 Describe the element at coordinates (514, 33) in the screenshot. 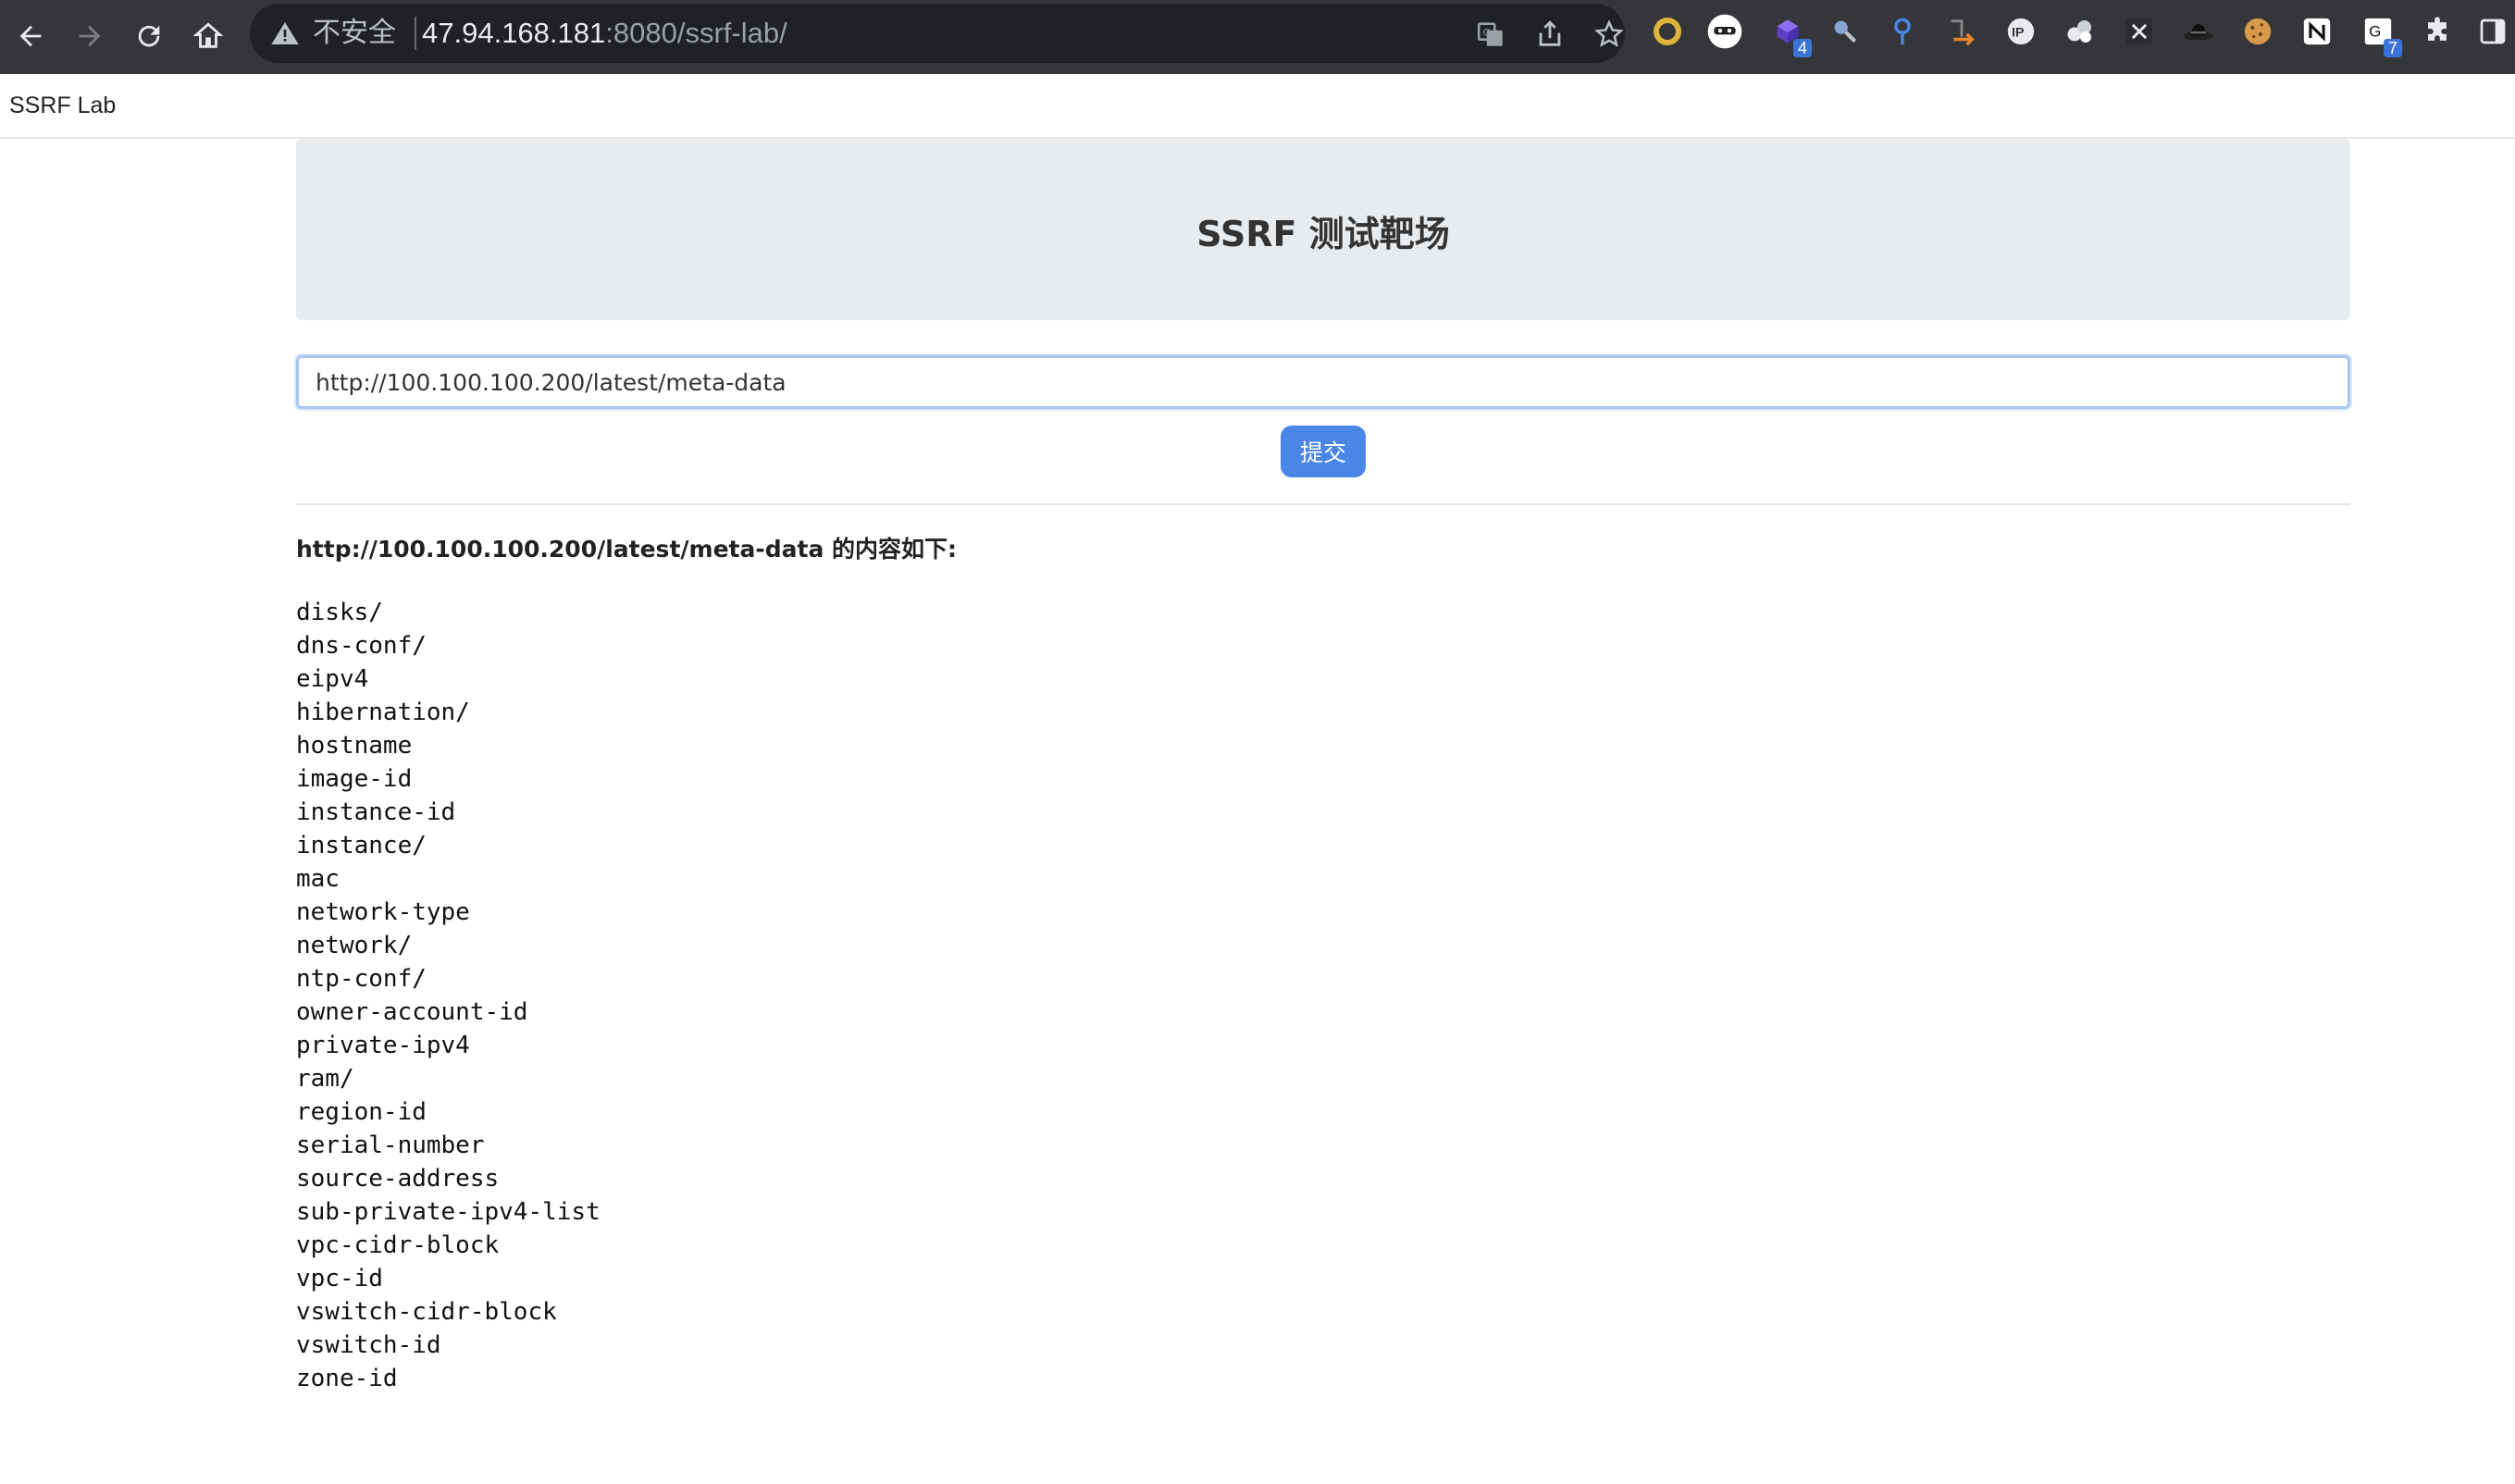

I see `url-host: 47.94.168.181` at that location.